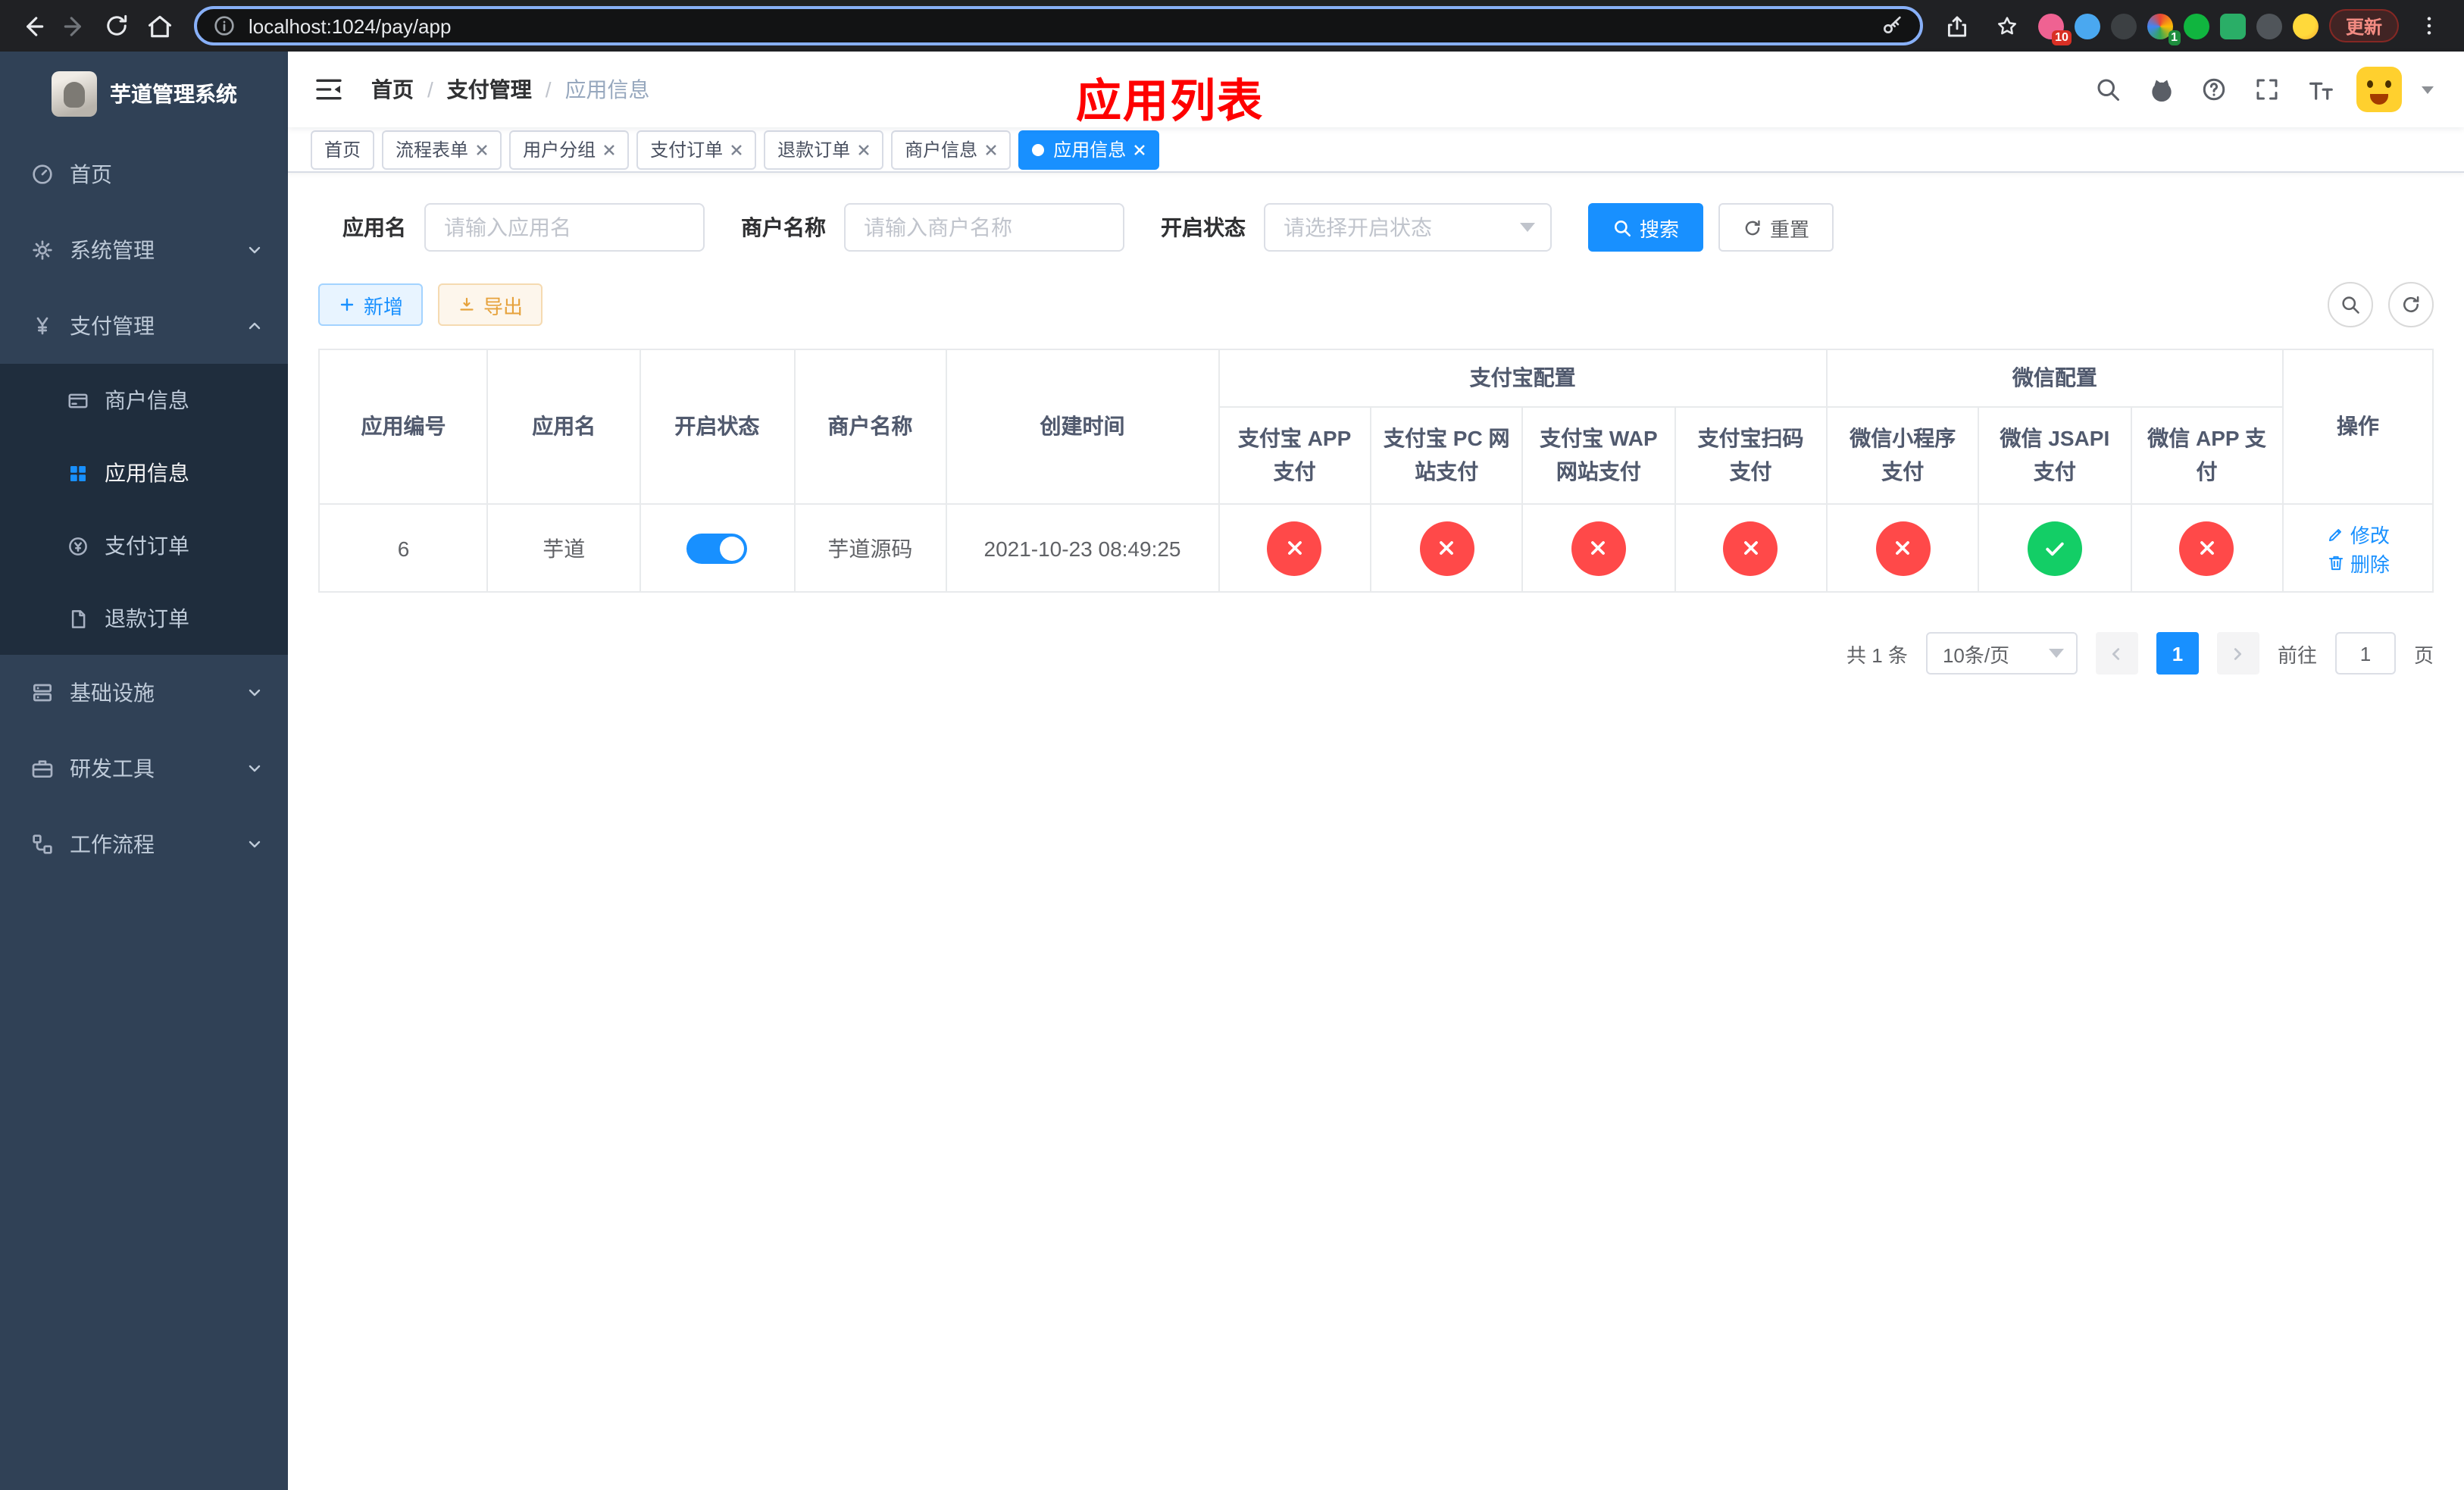  What do you see at coordinates (2161, 89) in the screenshot?
I see `github-link` at bounding box center [2161, 89].